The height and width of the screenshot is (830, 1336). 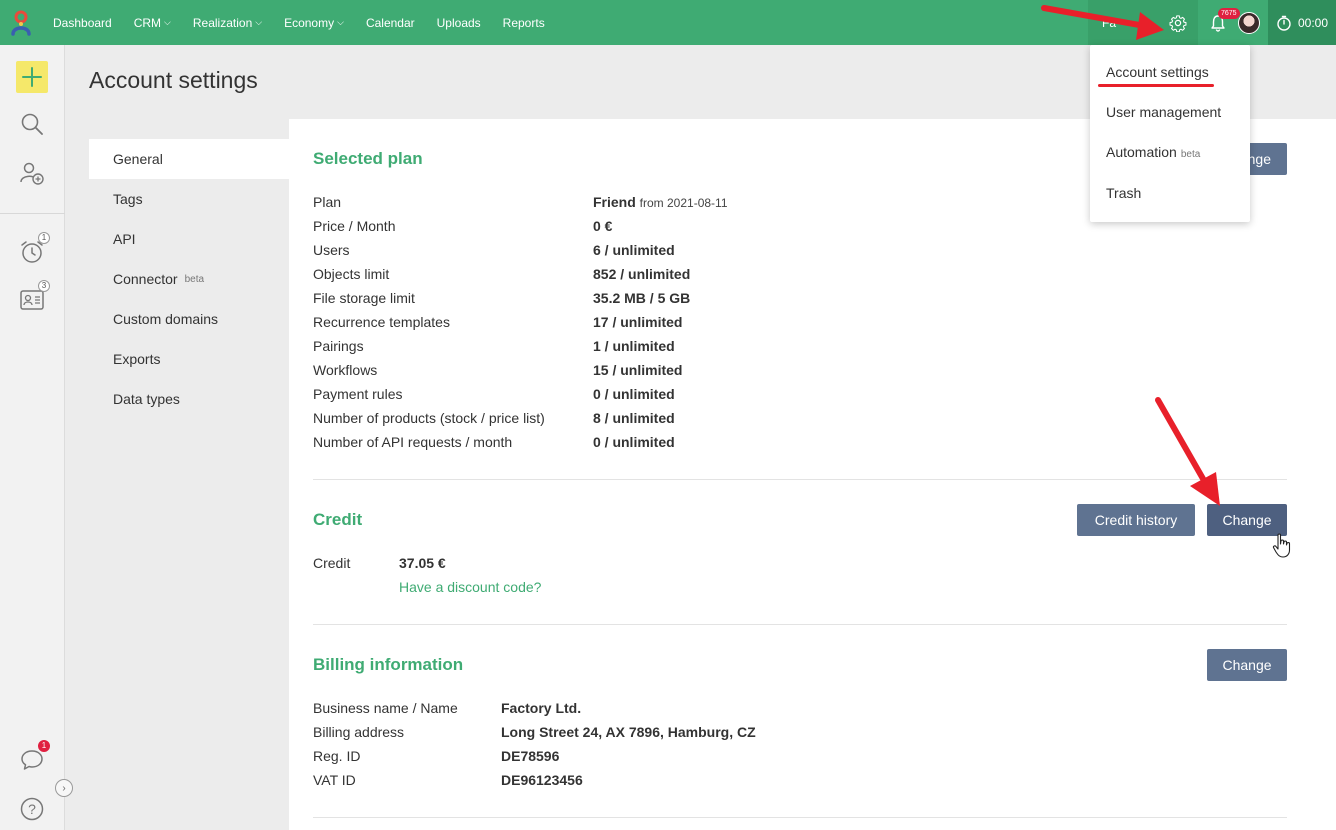 I want to click on menu-item-trash: Trash, so click(x=1123, y=193).